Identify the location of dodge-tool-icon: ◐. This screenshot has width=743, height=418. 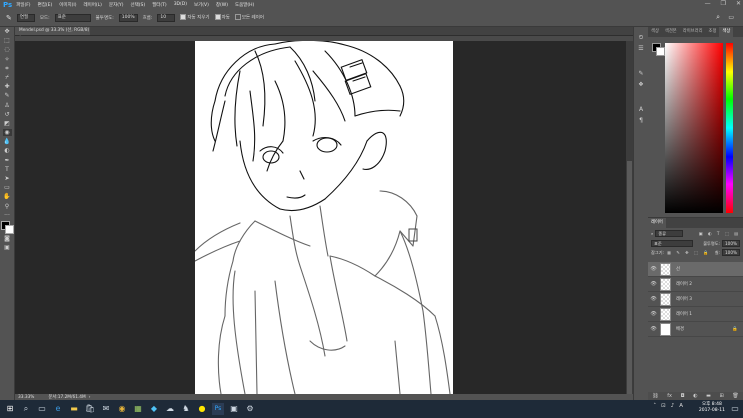
(7, 150).